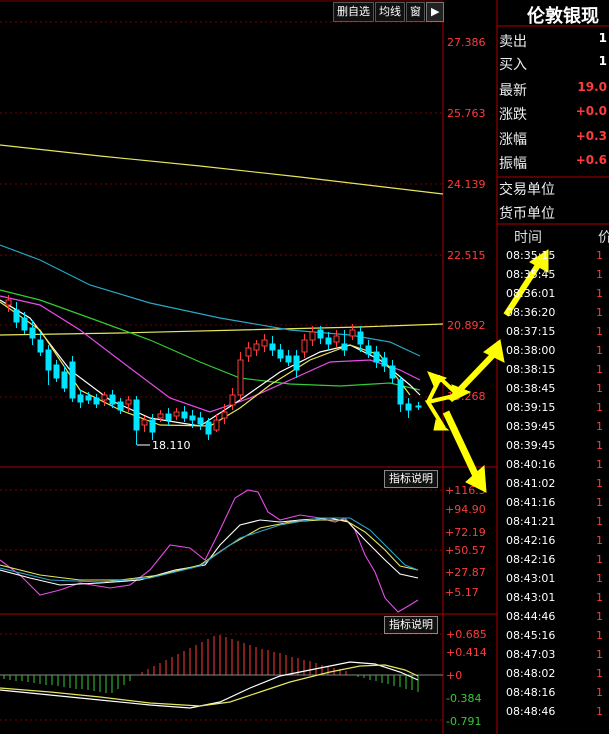 Image resolution: width=609 pixels, height=734 pixels. What do you see at coordinates (531, 502) in the screenshot?
I see `tick-time: 08:41:16` at bounding box center [531, 502].